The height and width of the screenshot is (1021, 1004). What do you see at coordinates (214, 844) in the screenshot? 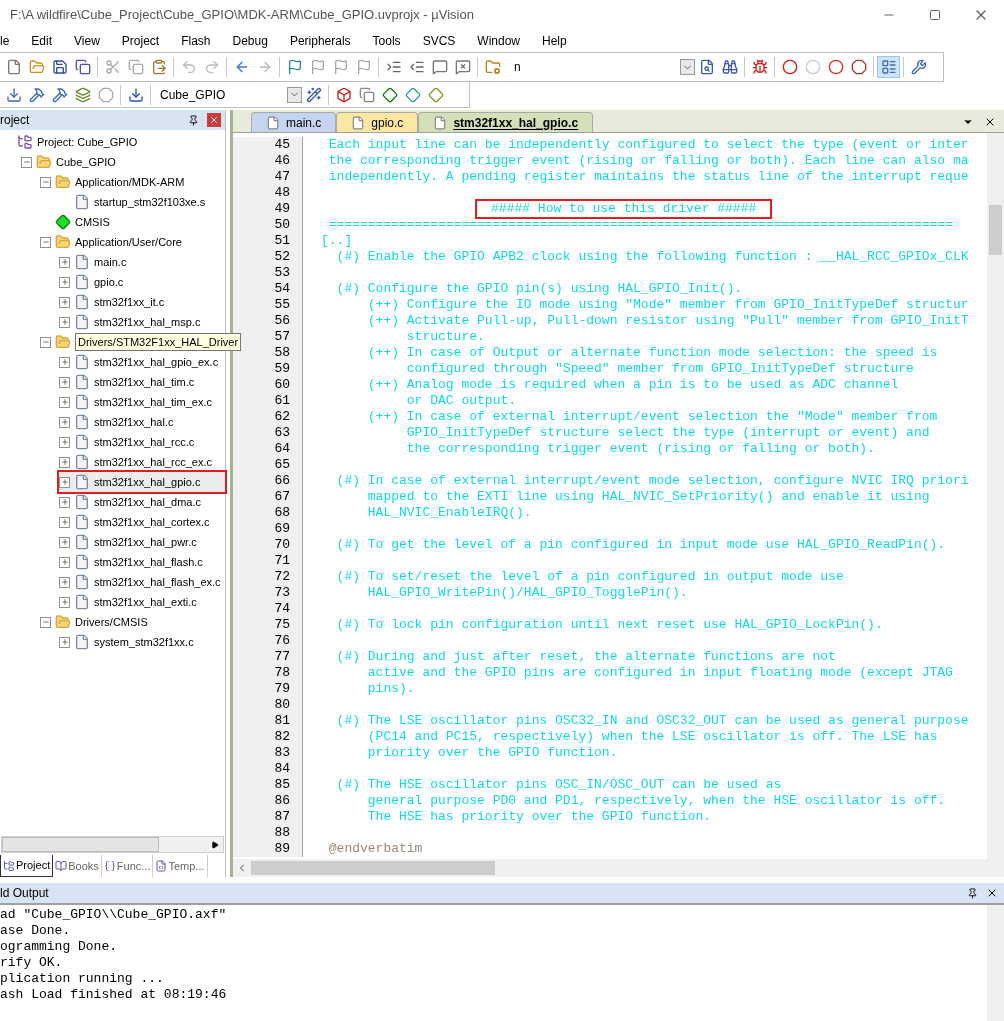
I see `scroll-right-icon` at bounding box center [214, 844].